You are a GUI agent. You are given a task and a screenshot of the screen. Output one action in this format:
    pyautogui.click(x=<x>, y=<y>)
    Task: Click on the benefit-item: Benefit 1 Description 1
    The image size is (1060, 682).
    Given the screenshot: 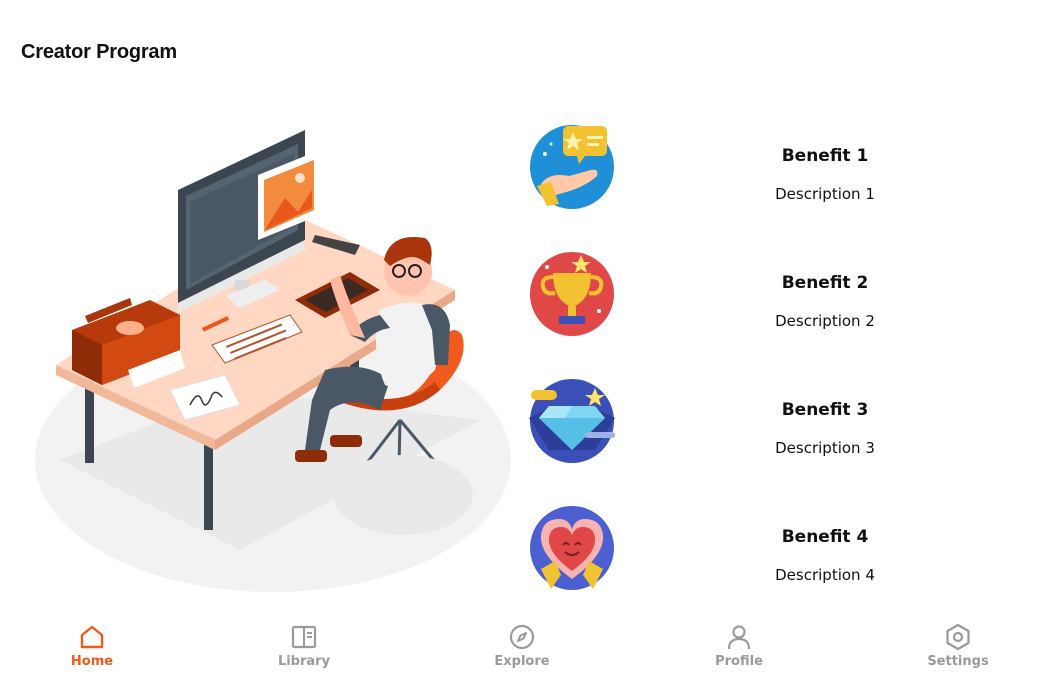 What is the action you would take?
    pyautogui.click(x=779, y=169)
    